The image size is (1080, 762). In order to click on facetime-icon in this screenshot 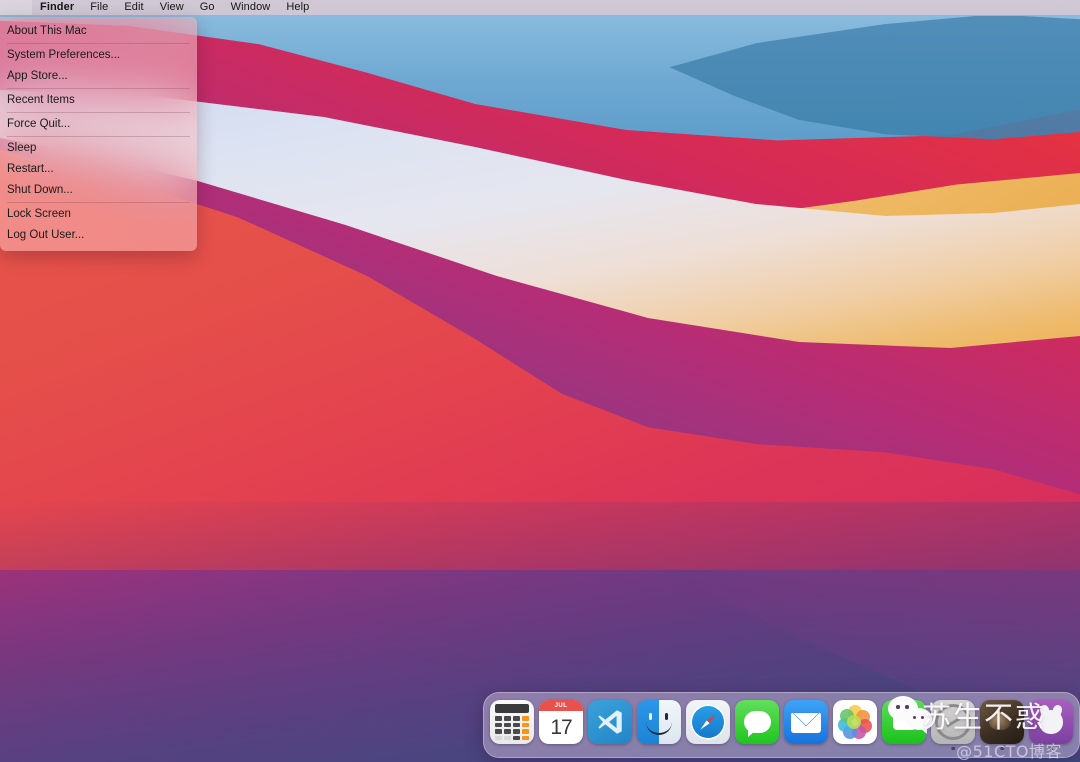, I will do `click(904, 722)`.